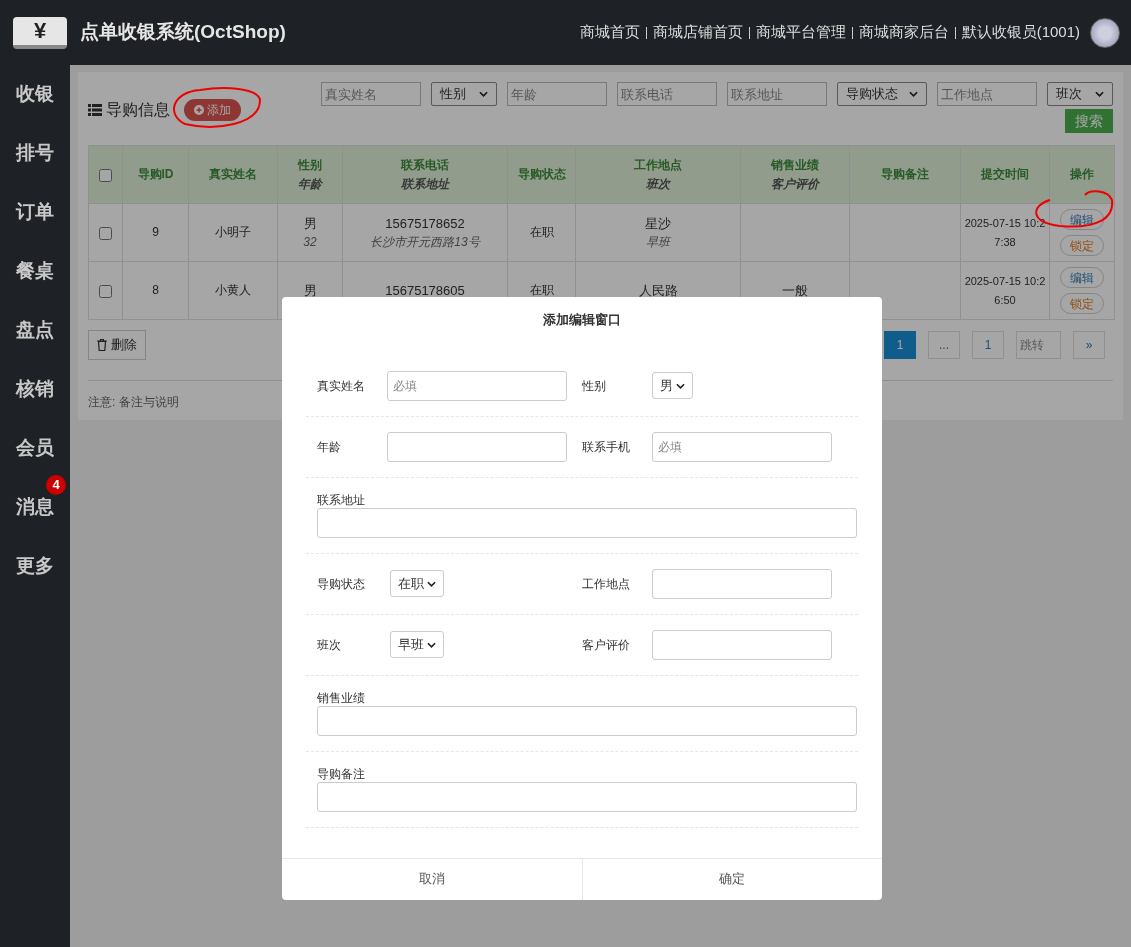 This screenshot has width=1131, height=947. Describe the element at coordinates (40, 32) in the screenshot. I see `logo-icon: ¥` at that location.